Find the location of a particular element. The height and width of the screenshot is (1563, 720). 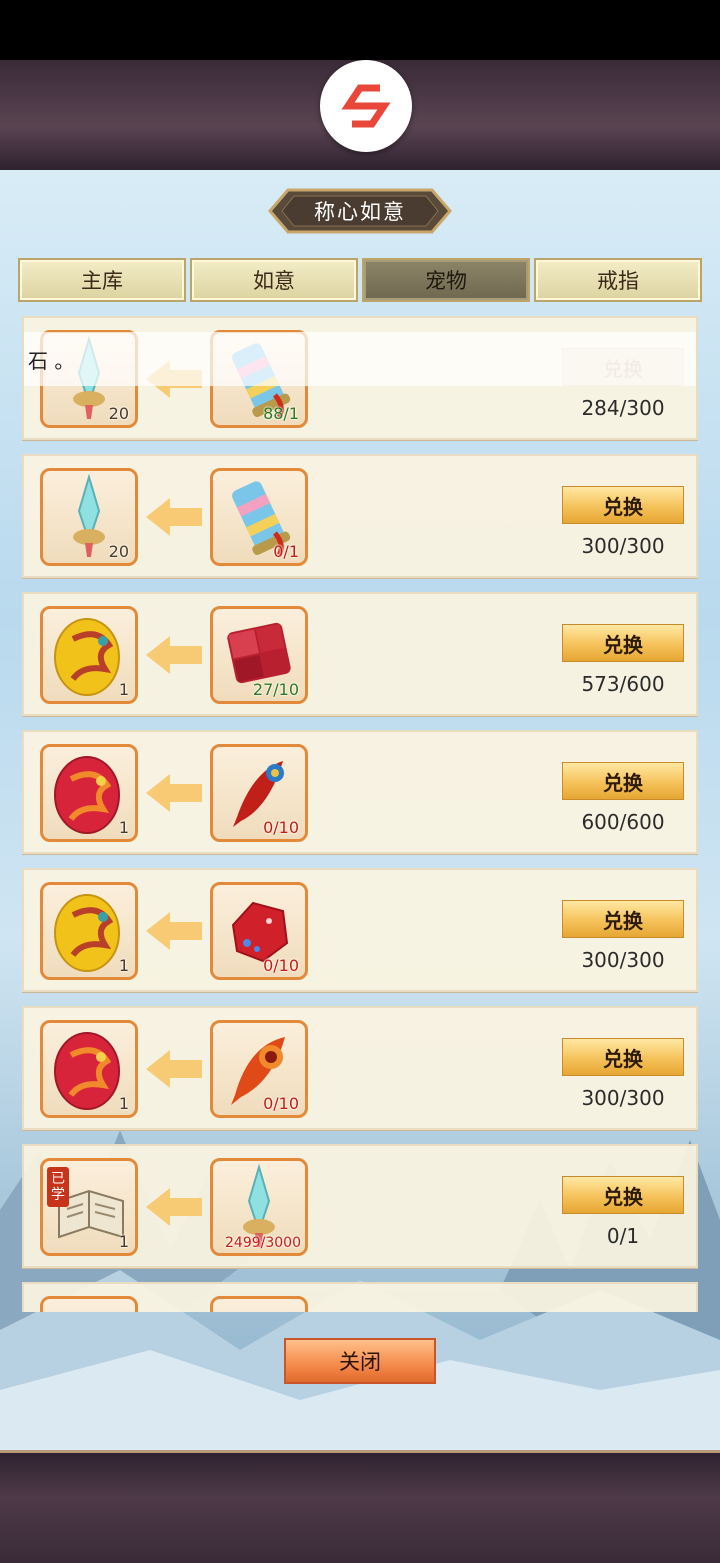

reward-slot: 已学 1 is located at coordinates (89, 1207).